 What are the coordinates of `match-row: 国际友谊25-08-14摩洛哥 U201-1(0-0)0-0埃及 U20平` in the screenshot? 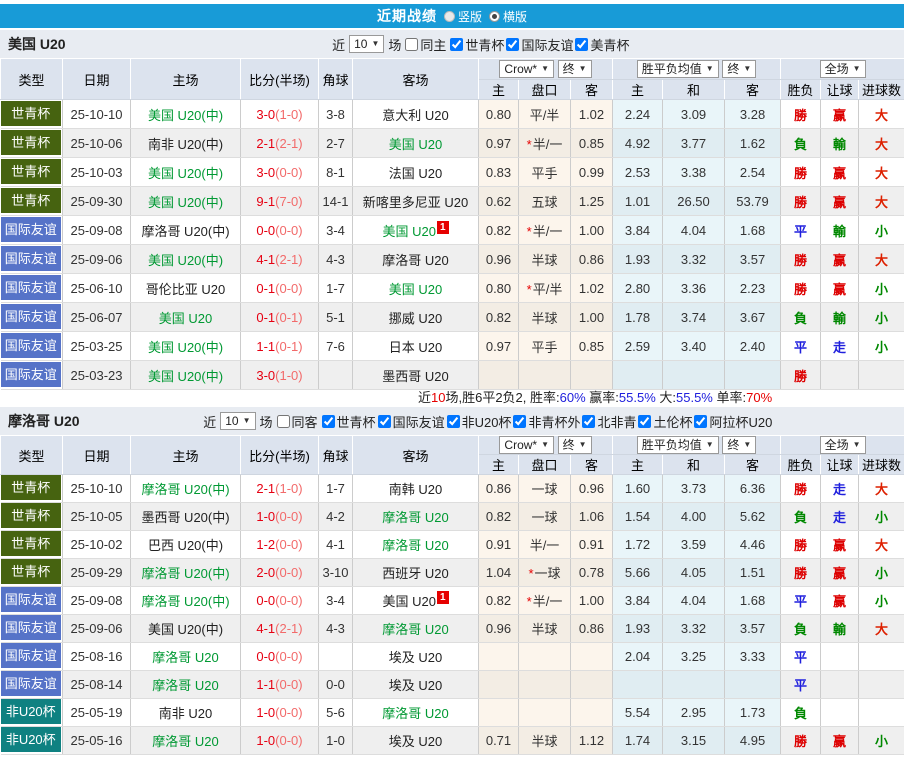 It's located at (452, 685).